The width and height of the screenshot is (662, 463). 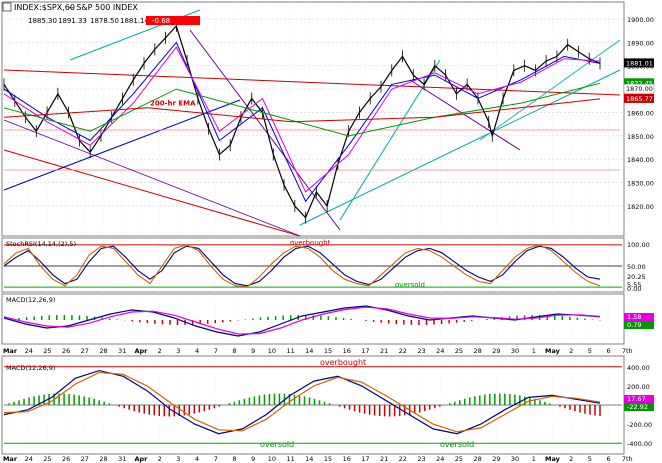 I want to click on x-tick-label-upper: 31, so click(x=122, y=351).